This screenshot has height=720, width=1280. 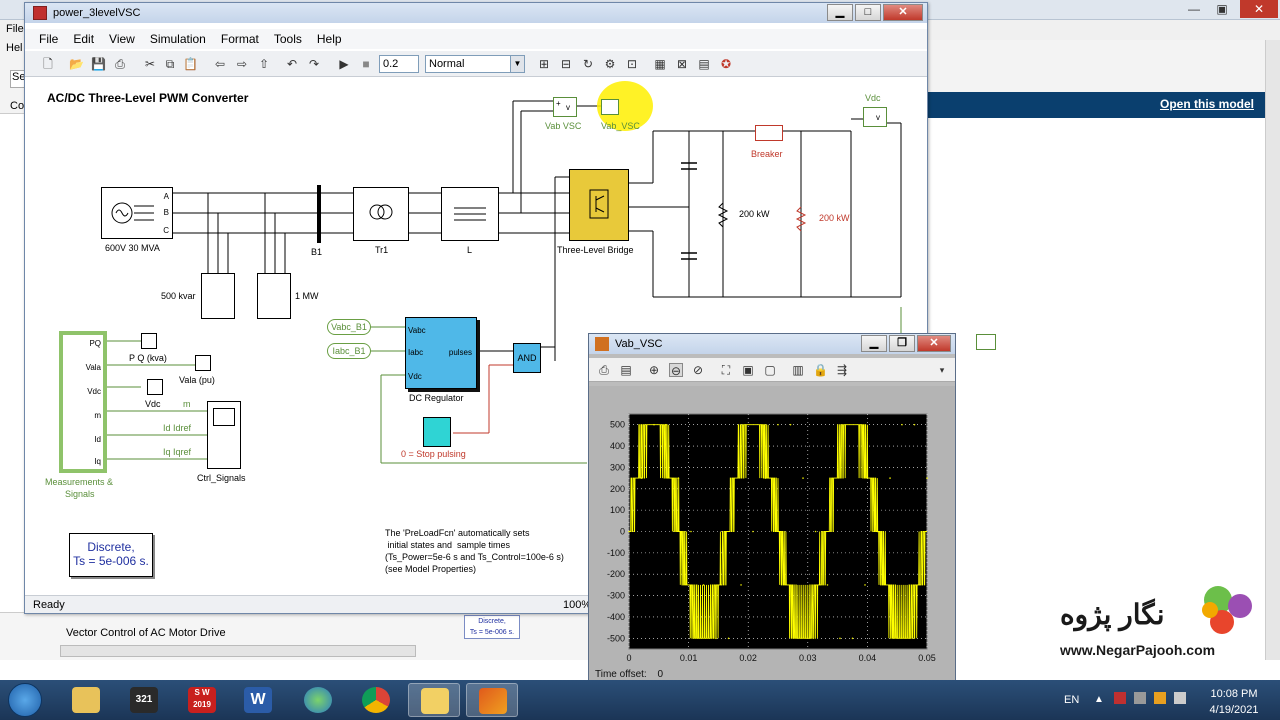 I want to click on start-simulation-icon: ▶, so click(x=344, y=64).